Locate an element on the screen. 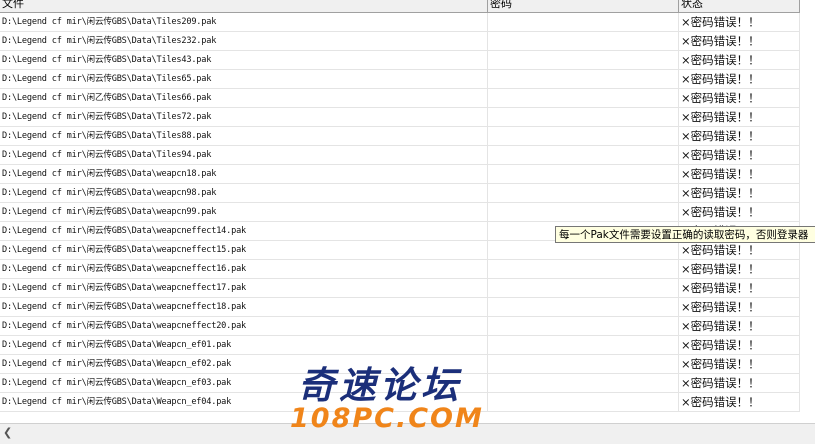  column-header-file: 文件 is located at coordinates (244, 6).